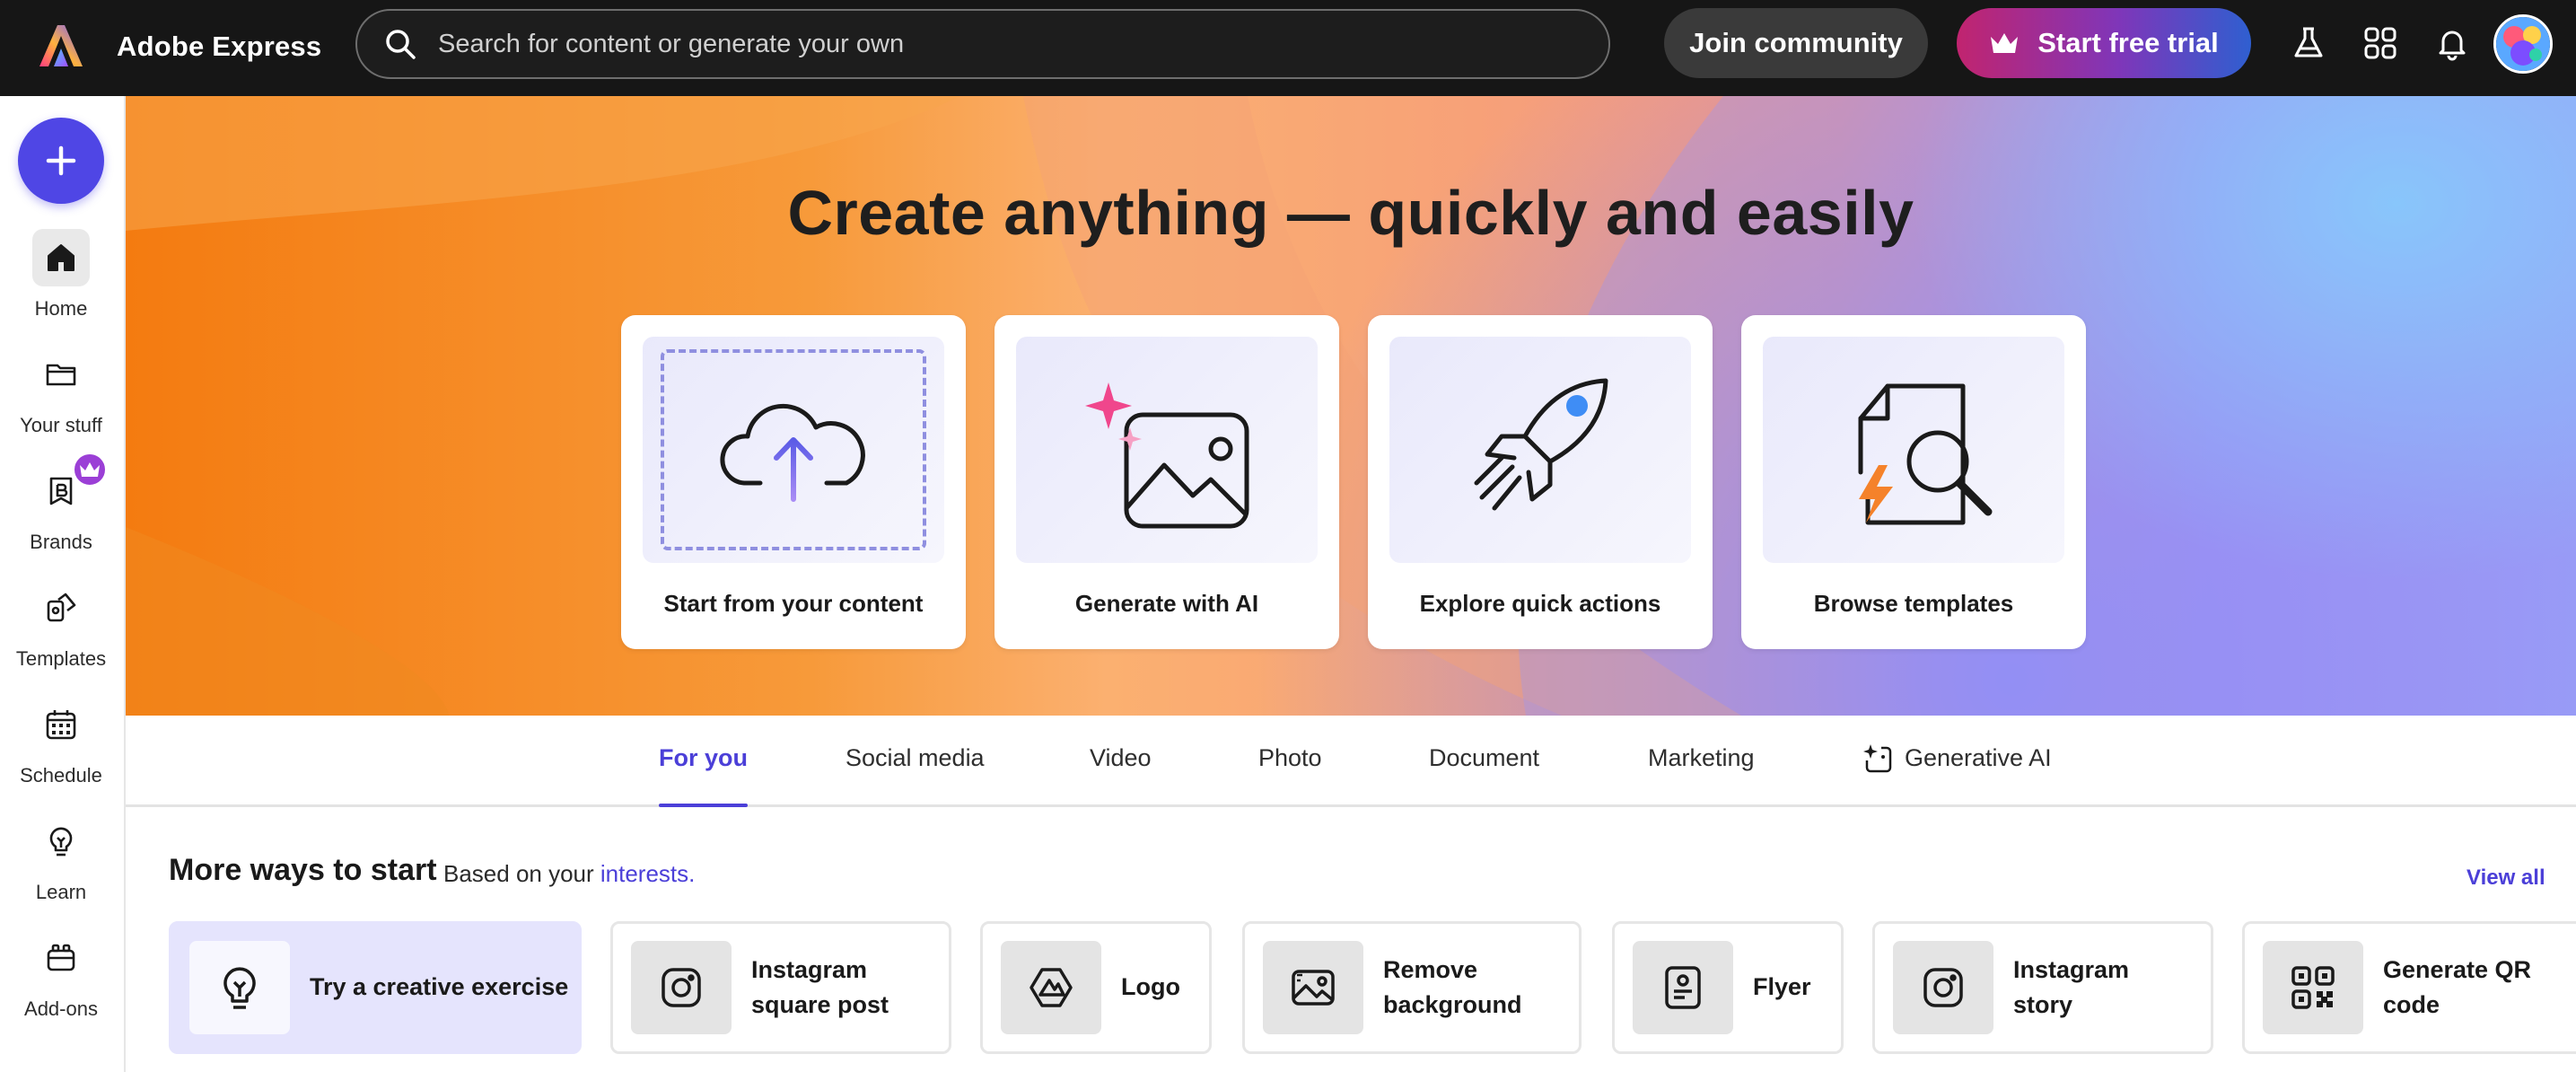  What do you see at coordinates (1452, 1004) in the screenshot?
I see `chip-label-line2: background` at bounding box center [1452, 1004].